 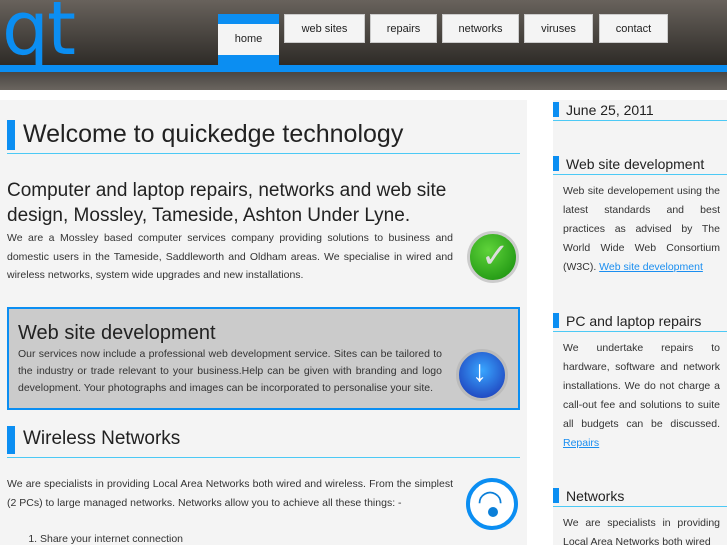 I want to click on web-site-development-link: Web site development, so click(x=651, y=267).